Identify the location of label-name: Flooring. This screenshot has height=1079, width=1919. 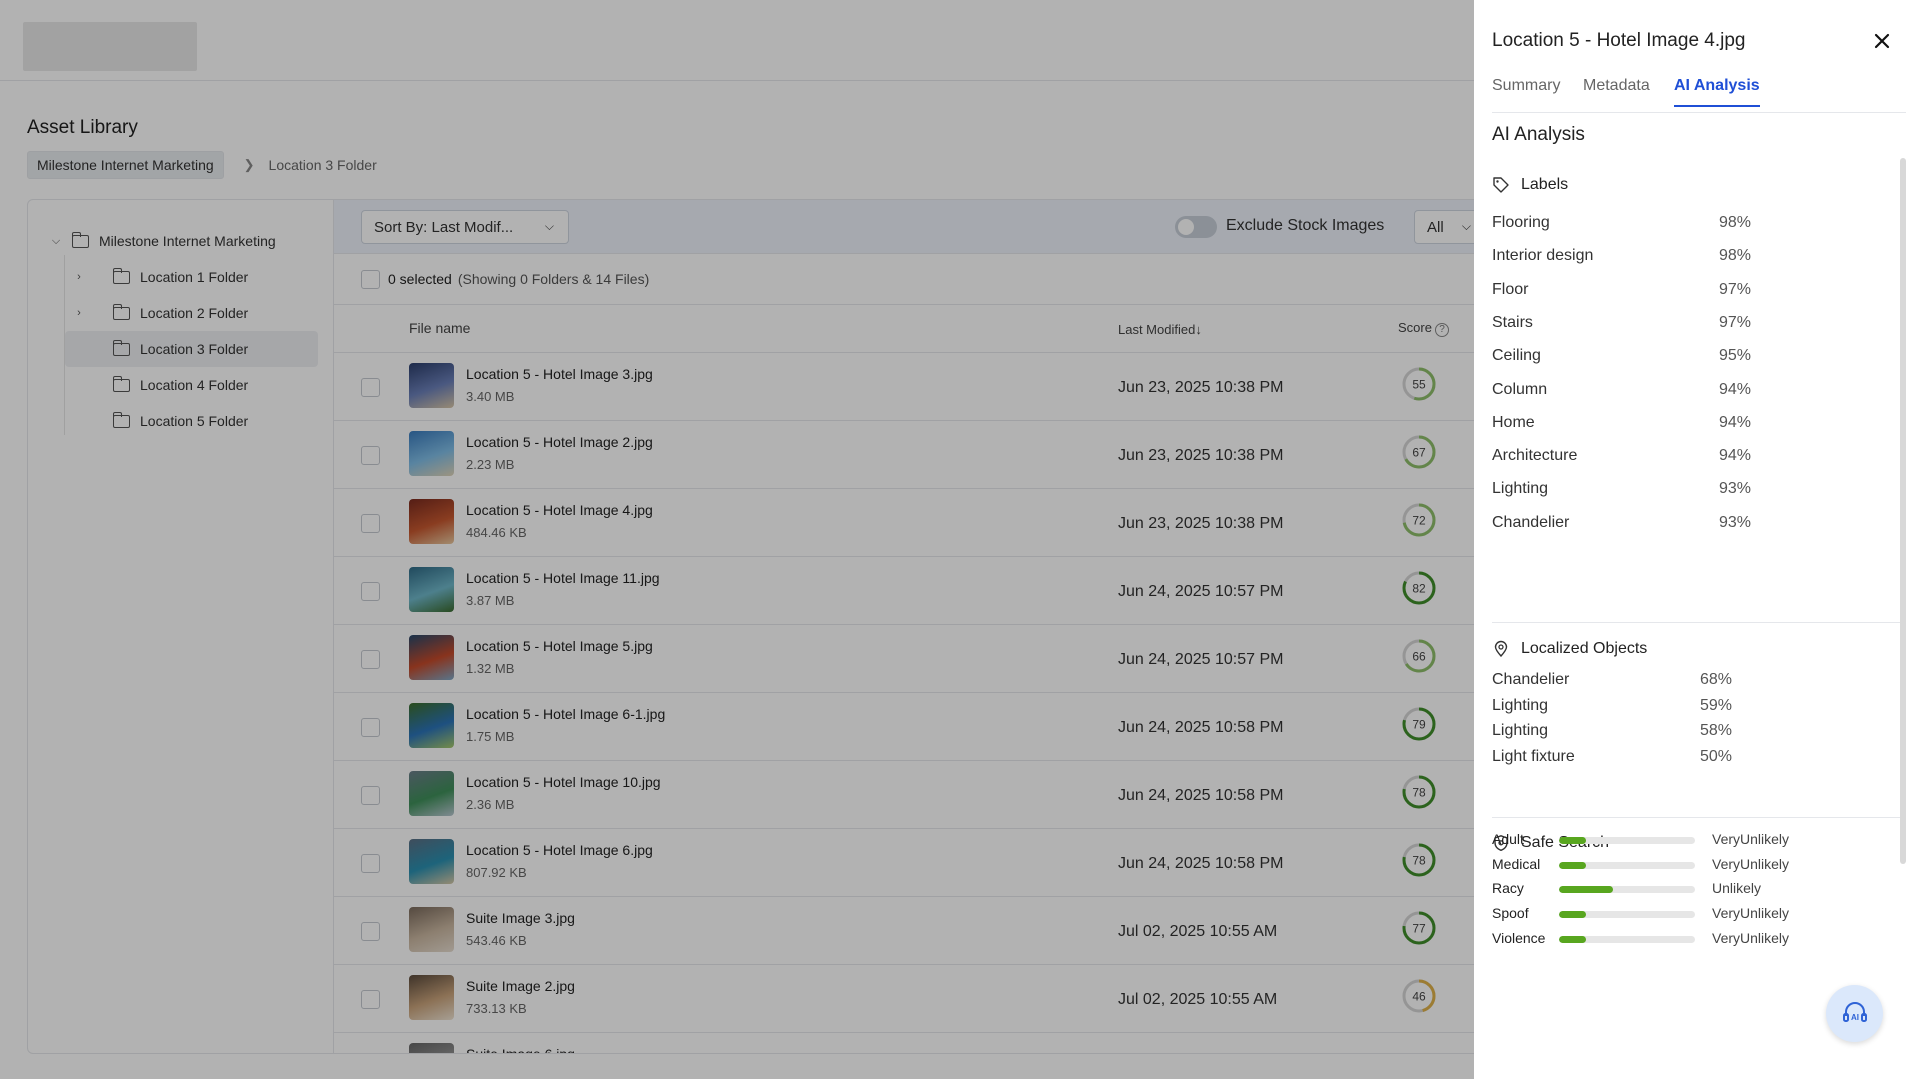
(1521, 222).